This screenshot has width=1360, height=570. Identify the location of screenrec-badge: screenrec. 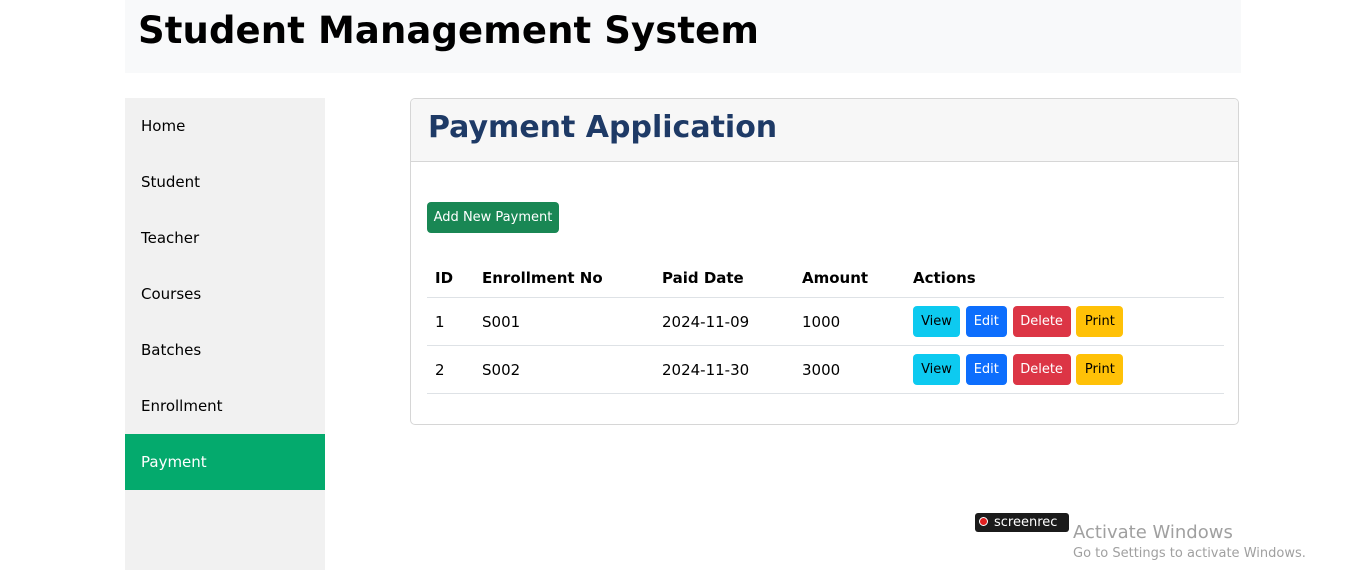
(1022, 522).